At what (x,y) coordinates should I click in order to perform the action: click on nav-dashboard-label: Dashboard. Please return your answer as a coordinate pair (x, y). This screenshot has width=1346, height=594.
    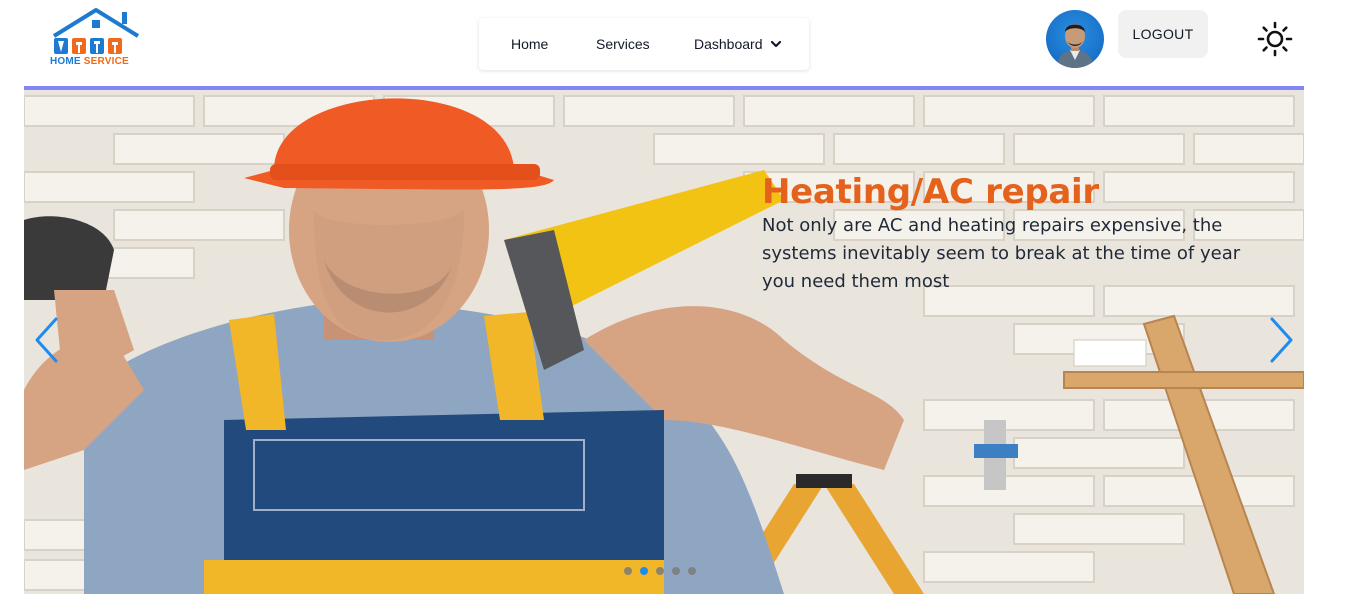
    Looking at the image, I should click on (728, 44).